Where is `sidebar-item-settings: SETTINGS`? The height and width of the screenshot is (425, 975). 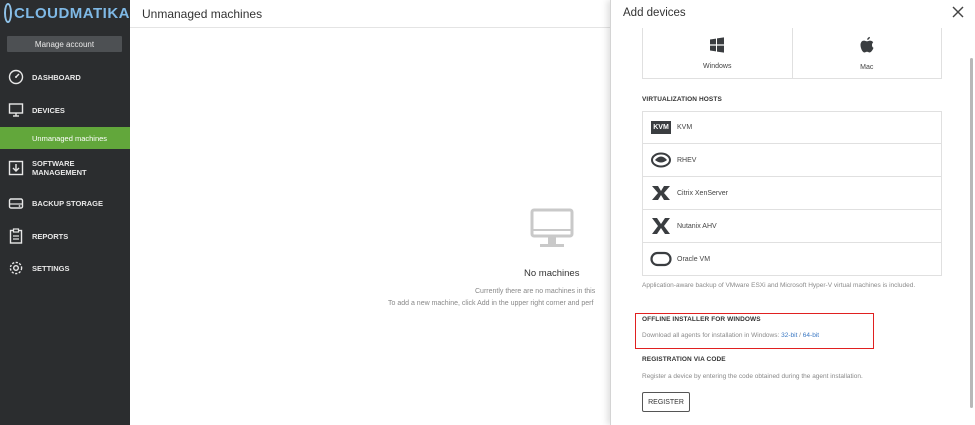
sidebar-item-settings: SETTINGS is located at coordinates (65, 268).